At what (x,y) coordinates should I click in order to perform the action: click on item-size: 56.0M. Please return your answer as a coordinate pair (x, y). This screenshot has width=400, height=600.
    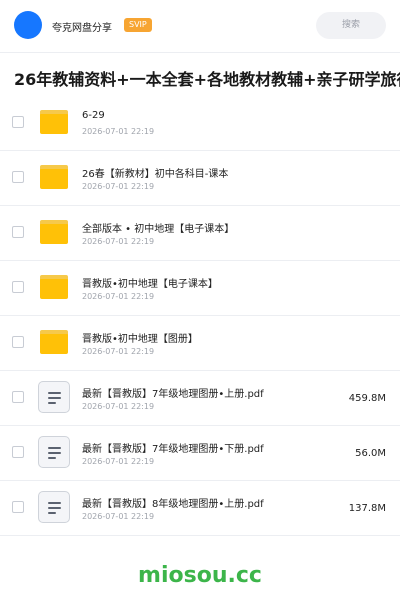
    Looking at the image, I should click on (370, 453).